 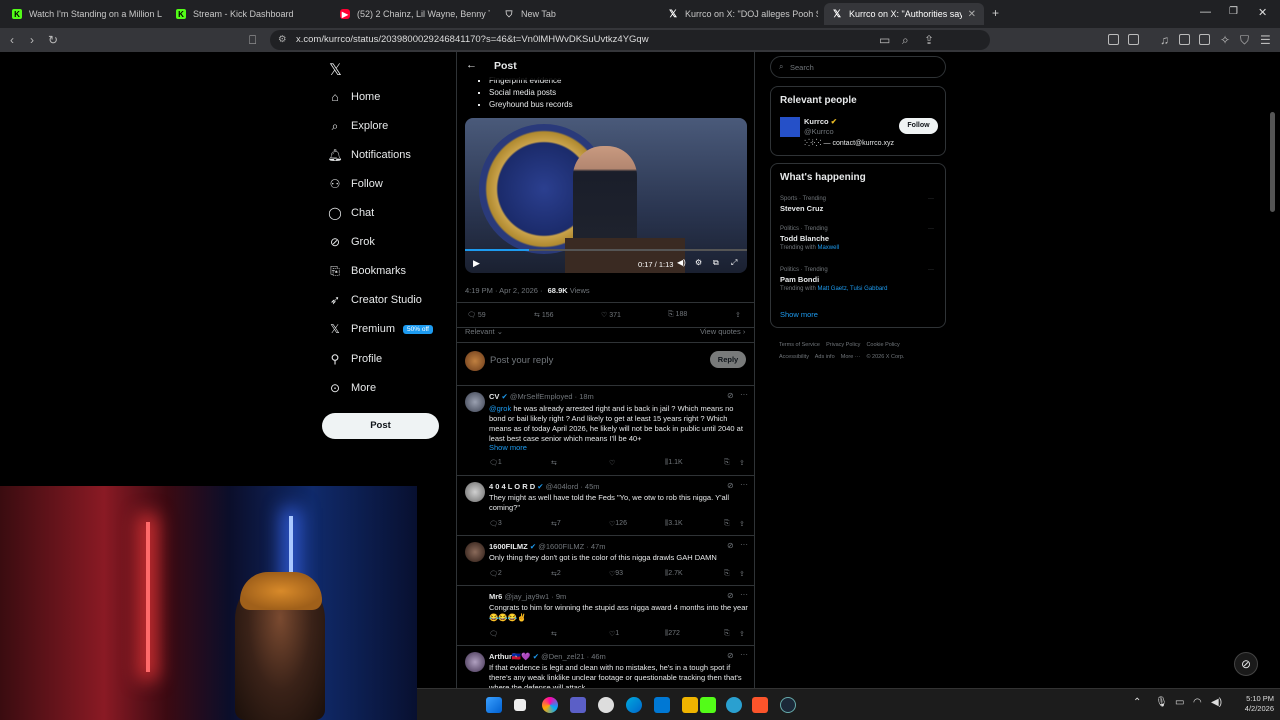 I want to click on steam-icon, so click(x=788, y=705).